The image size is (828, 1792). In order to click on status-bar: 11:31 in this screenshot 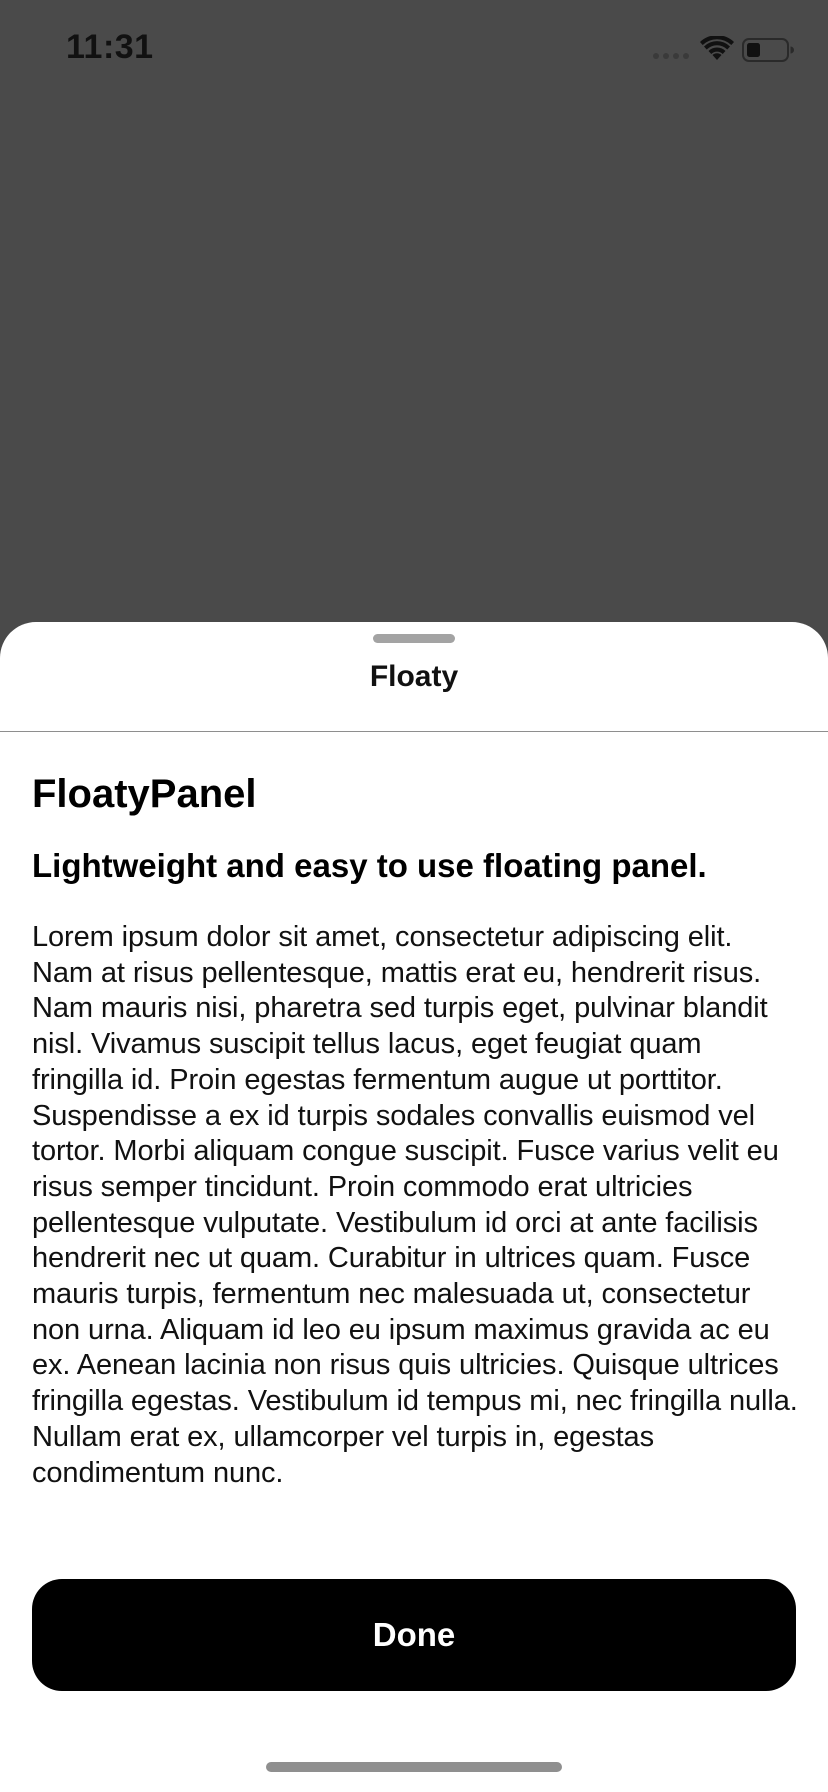, I will do `click(414, 50)`.